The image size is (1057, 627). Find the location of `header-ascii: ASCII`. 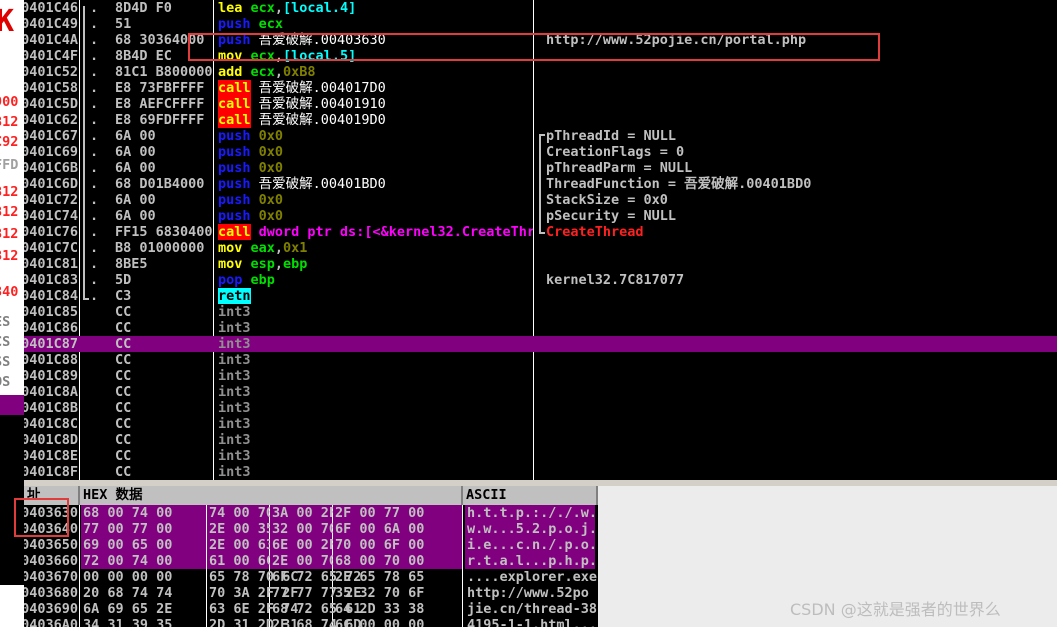

header-ascii: ASCII is located at coordinates (530, 495).